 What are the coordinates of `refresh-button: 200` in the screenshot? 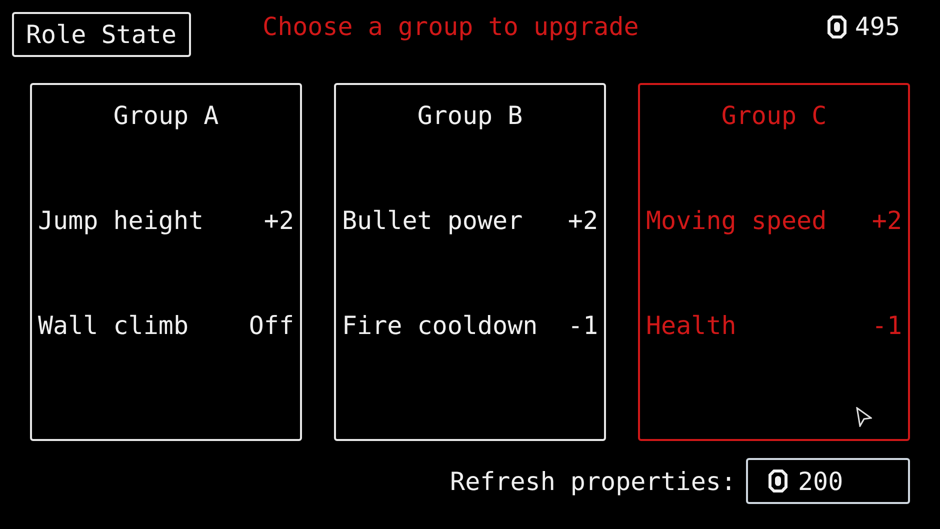 It's located at (828, 481).